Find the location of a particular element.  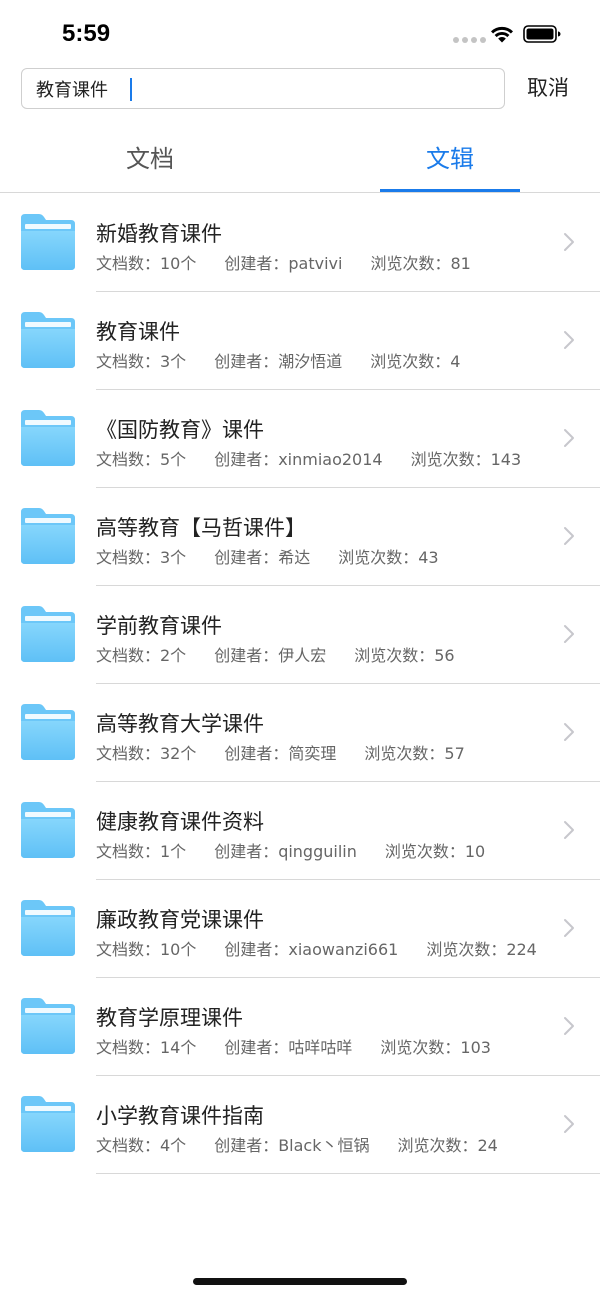

creator: 创建者：xinmiao2014 is located at coordinates (298, 459).